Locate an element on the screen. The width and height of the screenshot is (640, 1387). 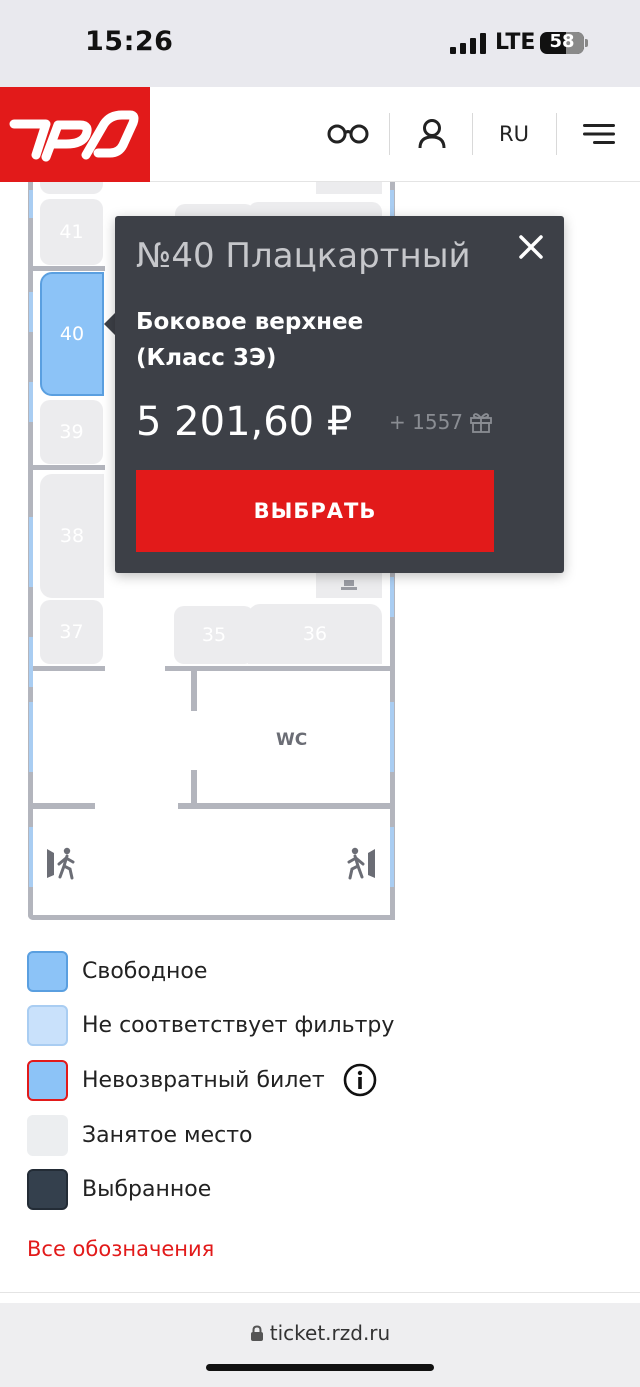
seat-36: 36 is located at coordinates (315, 634).